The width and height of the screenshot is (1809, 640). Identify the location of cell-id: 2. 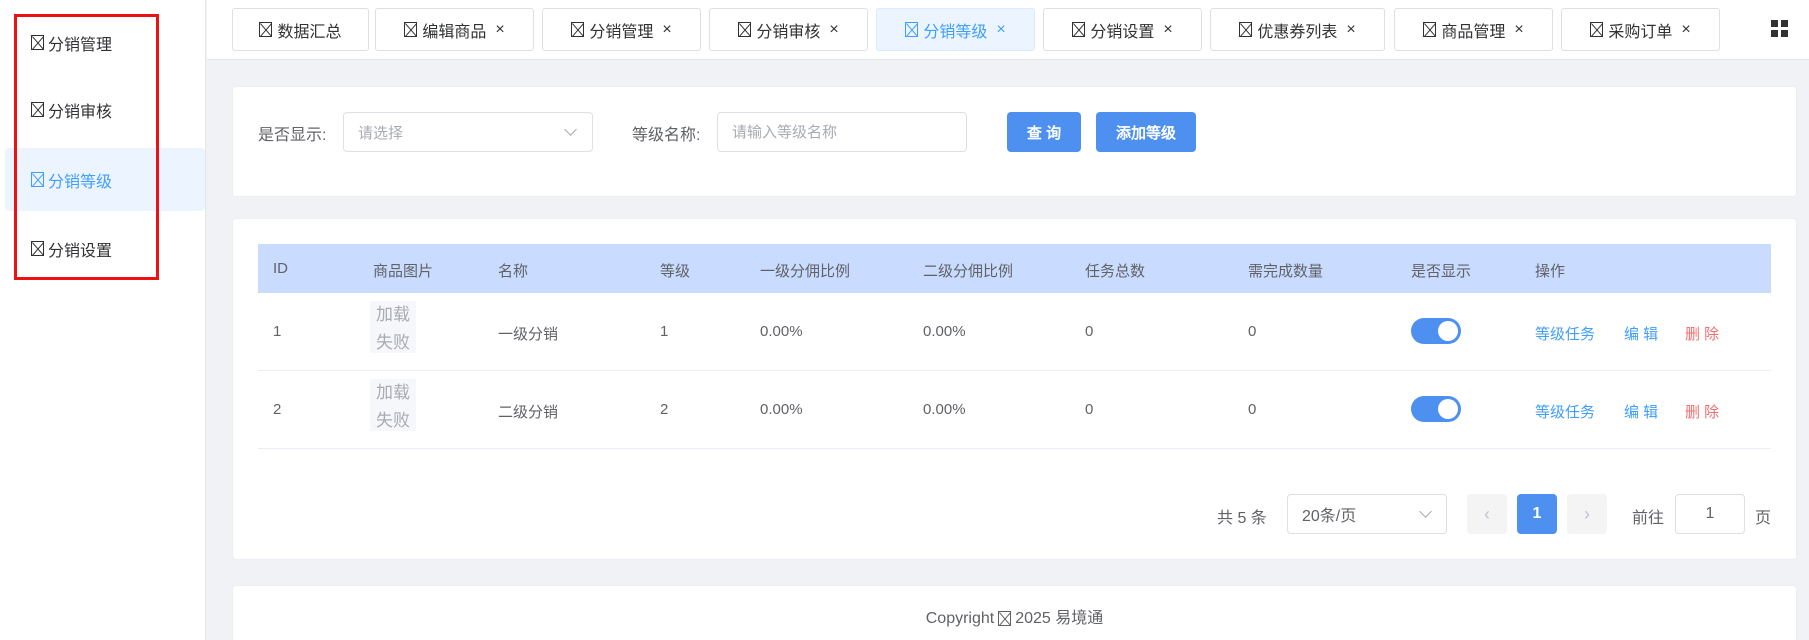
(277, 409).